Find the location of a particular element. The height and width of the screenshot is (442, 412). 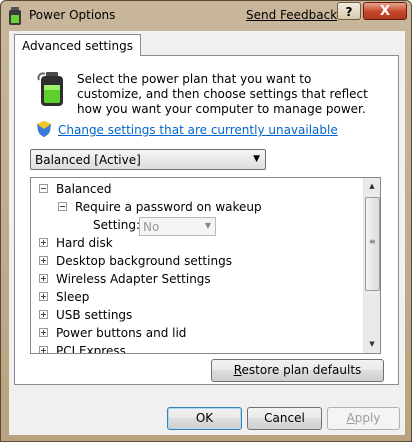

apply-button: Apply is located at coordinates (363, 418).